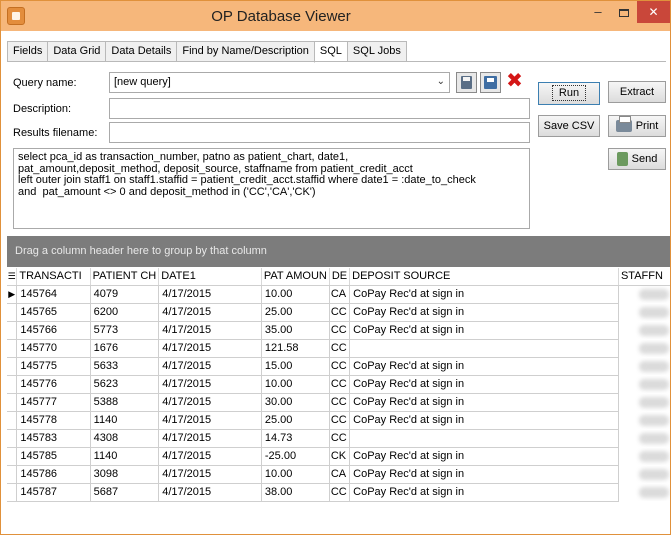  I want to click on cell-patient-chart: 5388, so click(124, 402).